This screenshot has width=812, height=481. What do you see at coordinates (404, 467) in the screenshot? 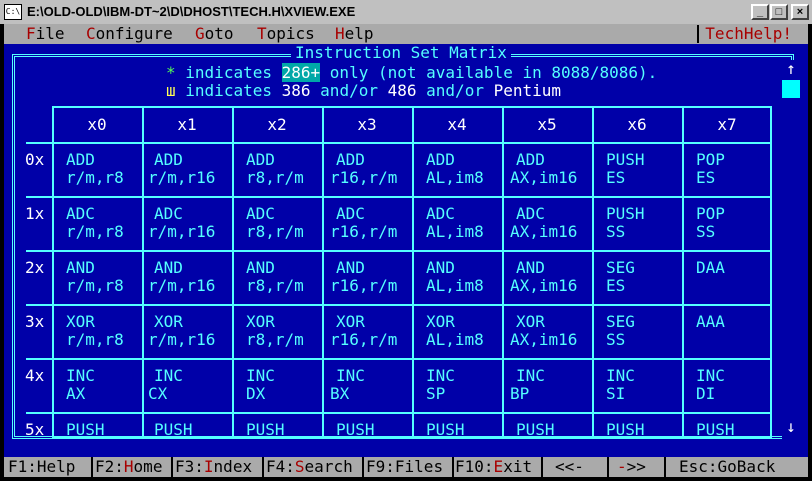
I see `status-f9-files: F9:Files` at bounding box center [404, 467].